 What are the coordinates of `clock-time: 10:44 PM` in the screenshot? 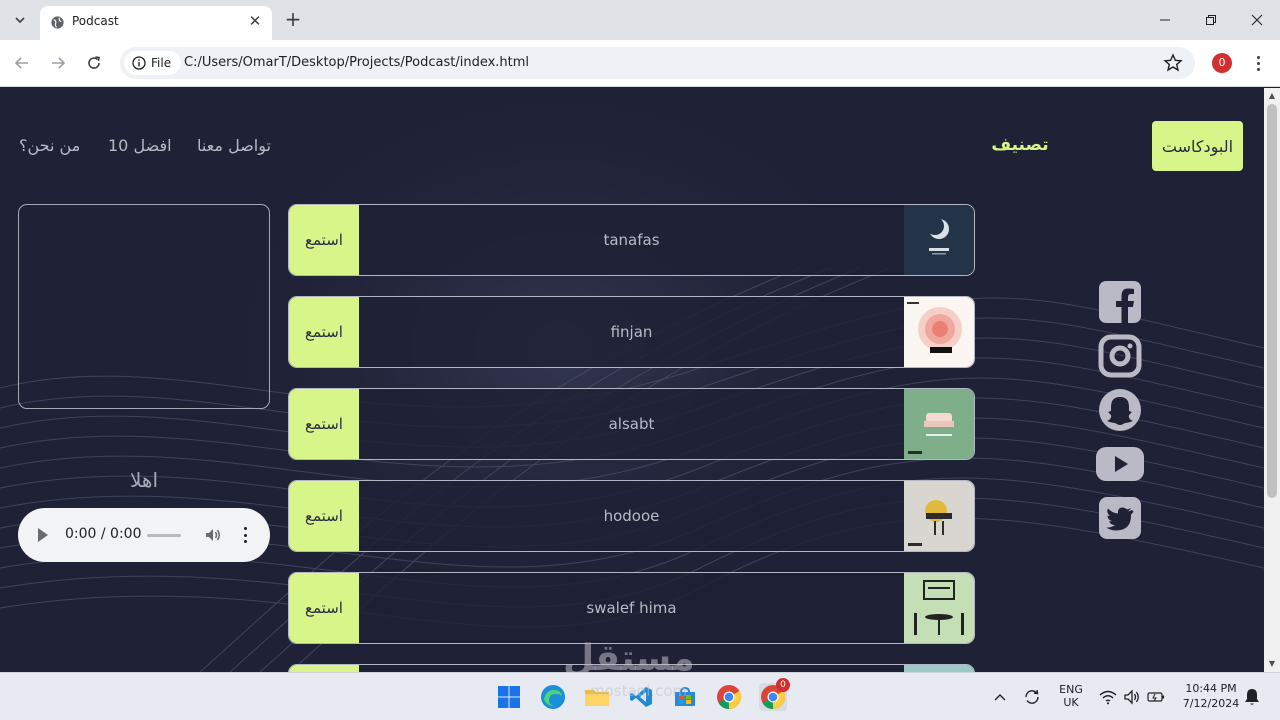 It's located at (1211, 688).